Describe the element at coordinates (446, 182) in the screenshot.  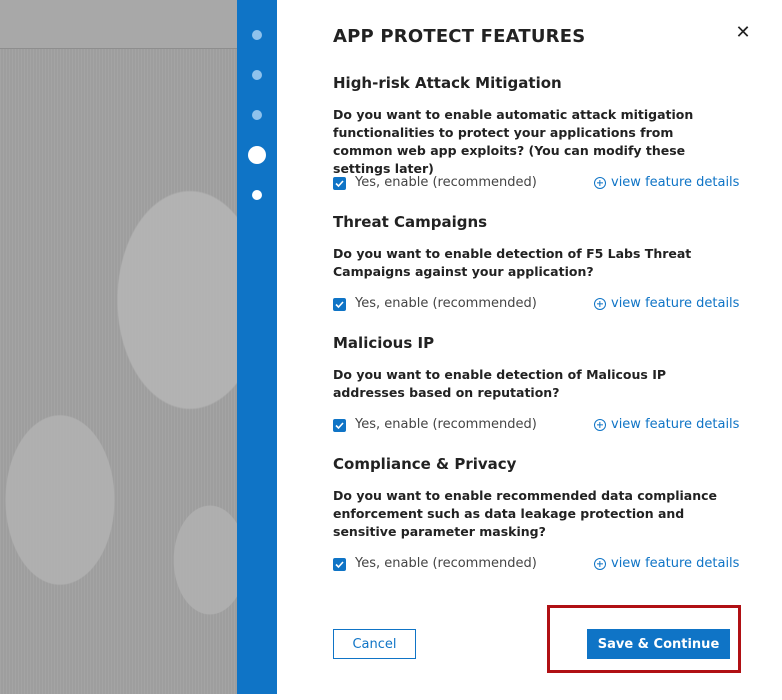
I see `checkbox-label-attack-mitigation: Yes, enable (recommended)` at that location.